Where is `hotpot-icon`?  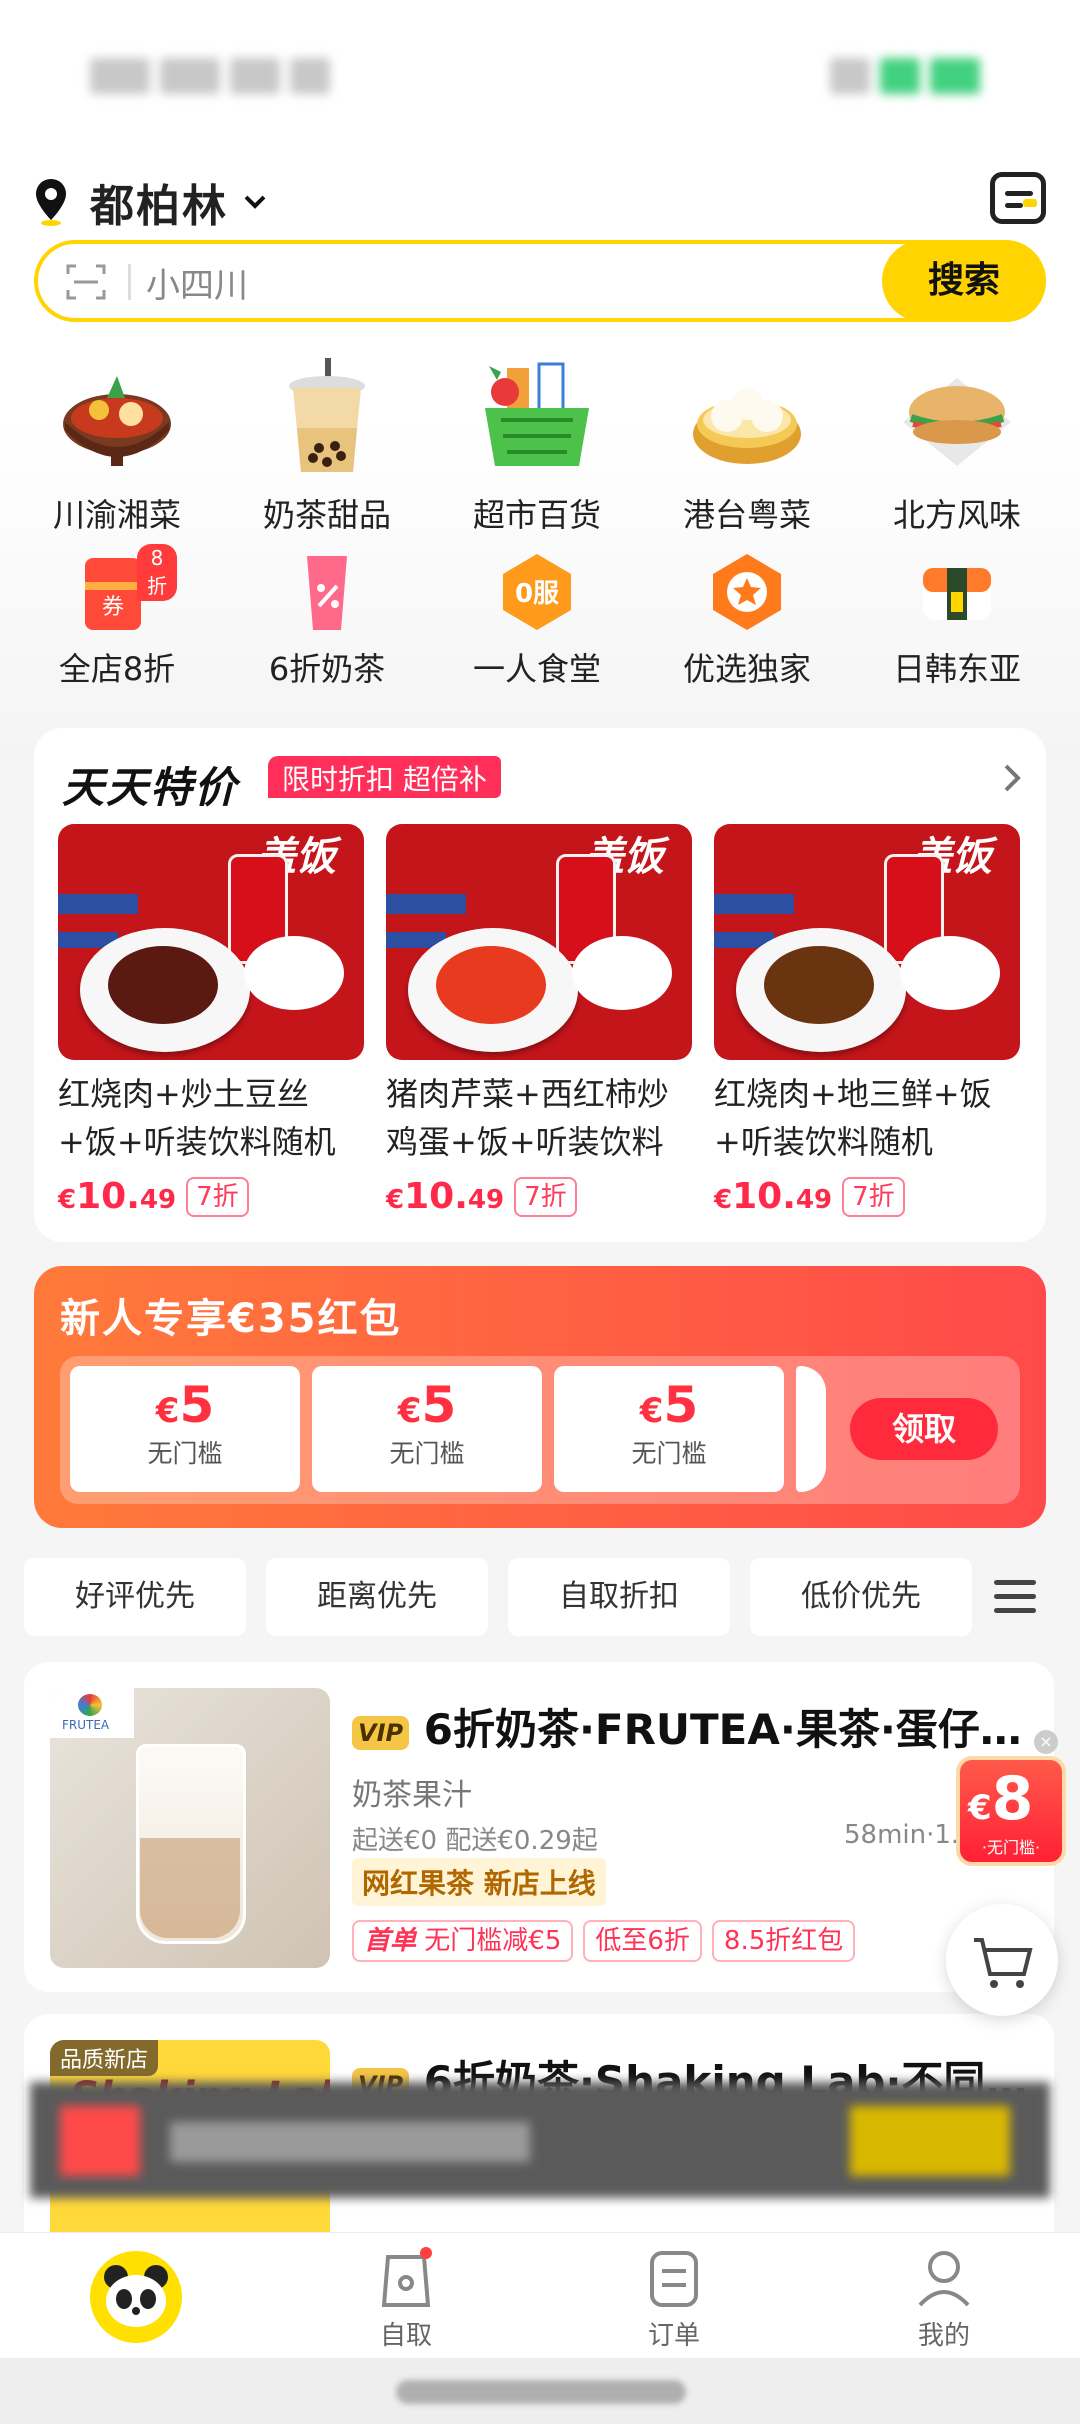
hotpot-icon is located at coordinates (117, 418).